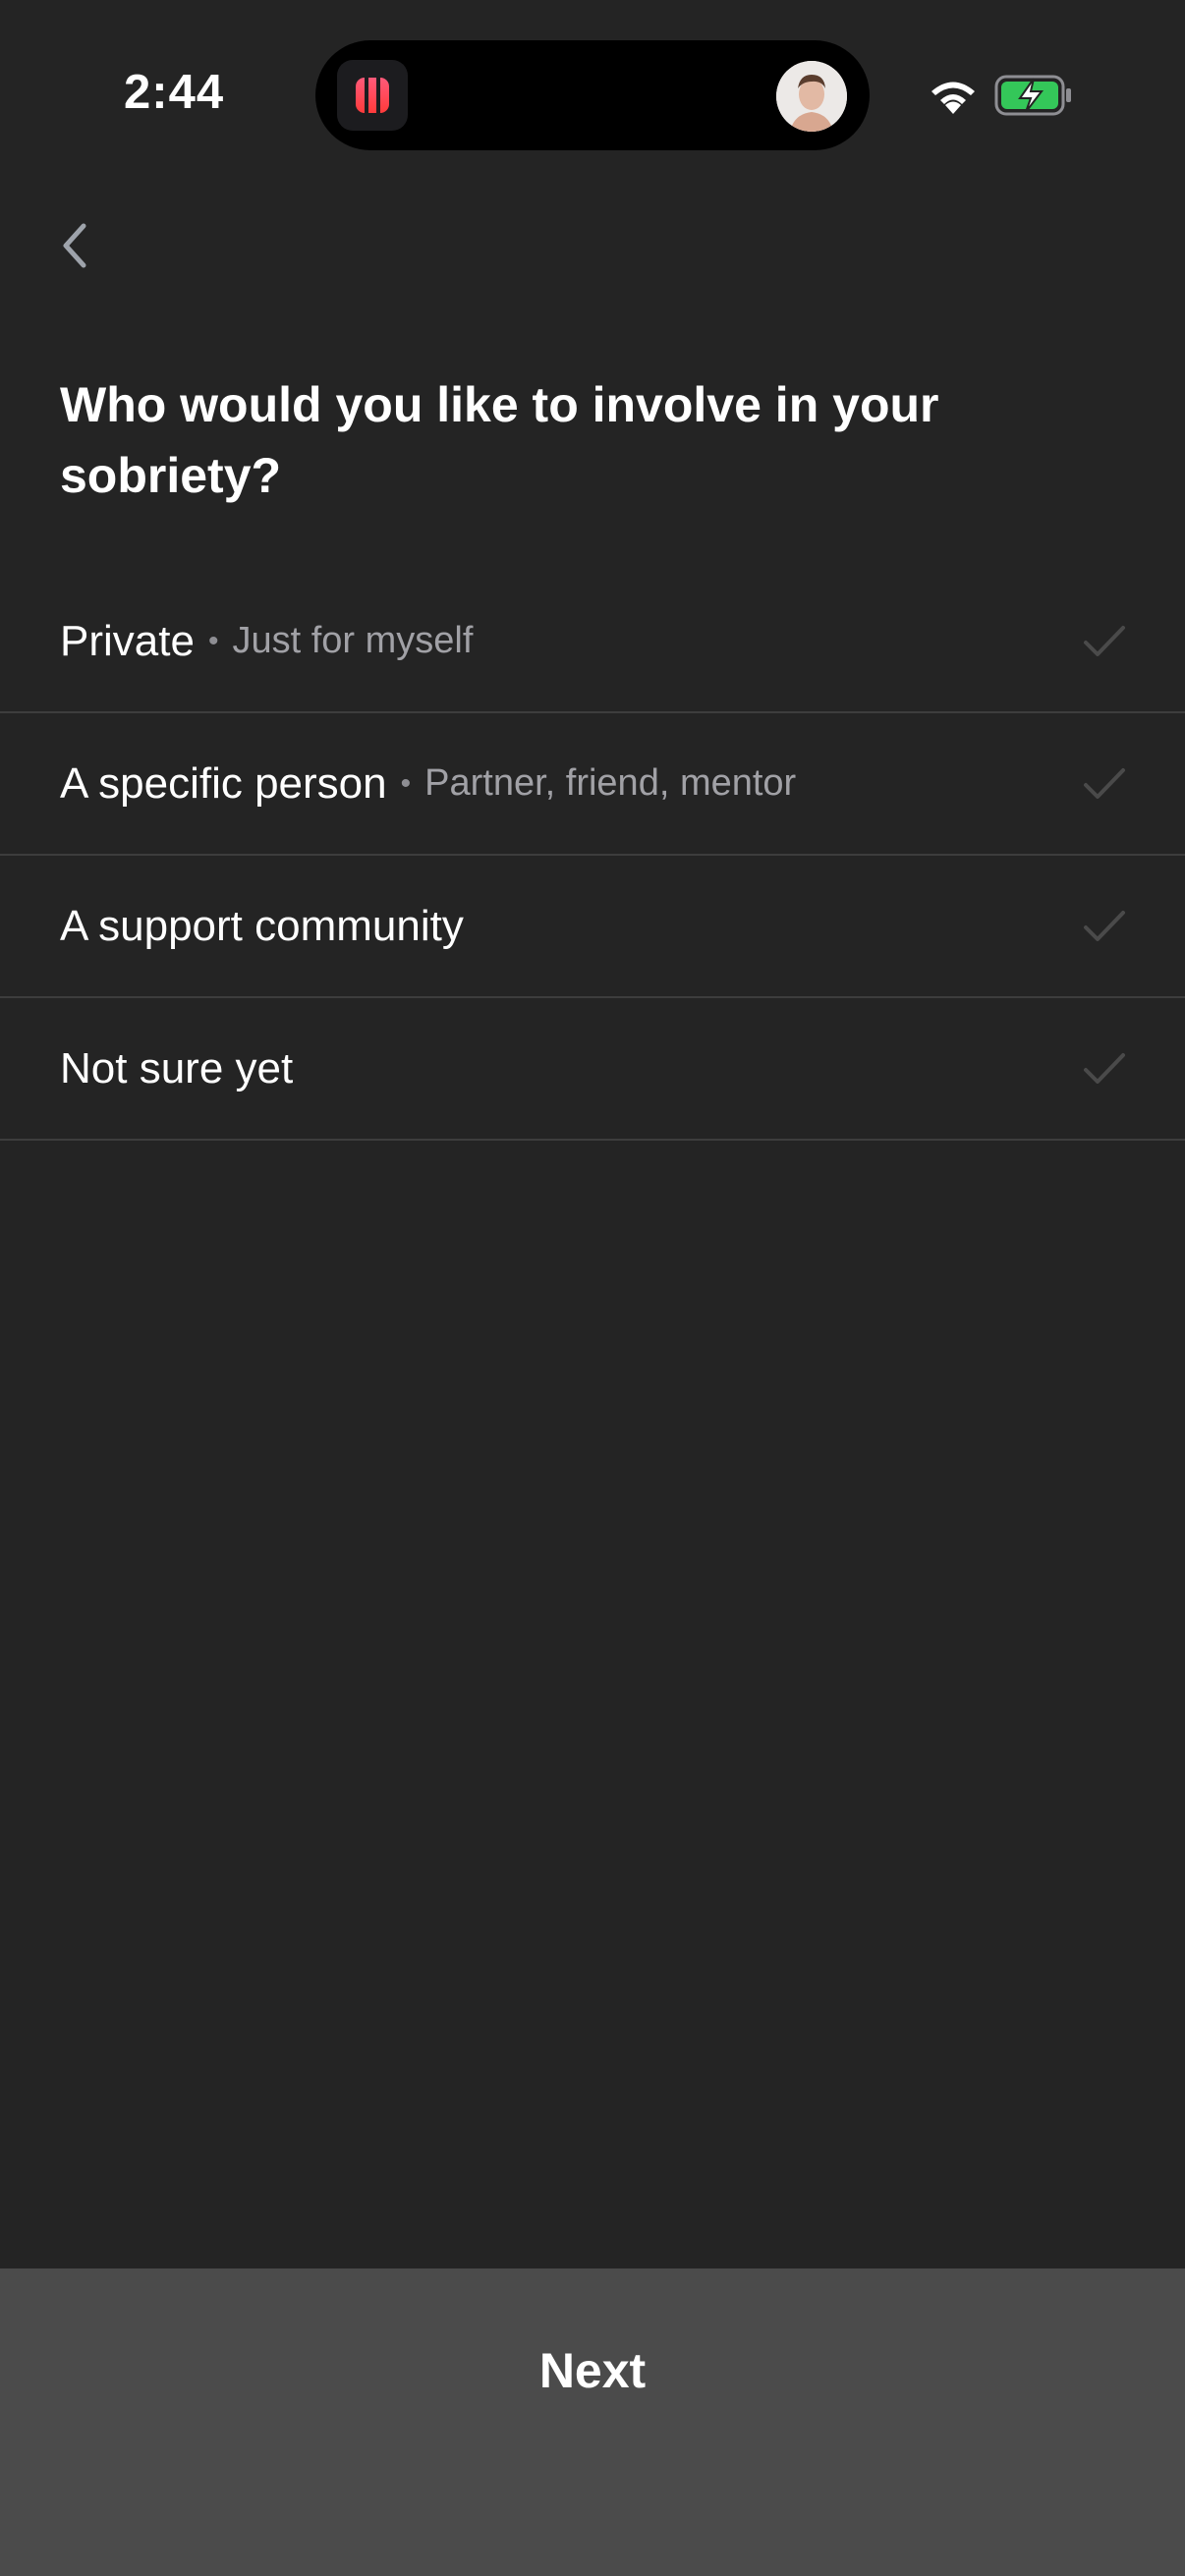 The image size is (1185, 2576). What do you see at coordinates (592, 2370) in the screenshot?
I see `next-button-label: Next` at bounding box center [592, 2370].